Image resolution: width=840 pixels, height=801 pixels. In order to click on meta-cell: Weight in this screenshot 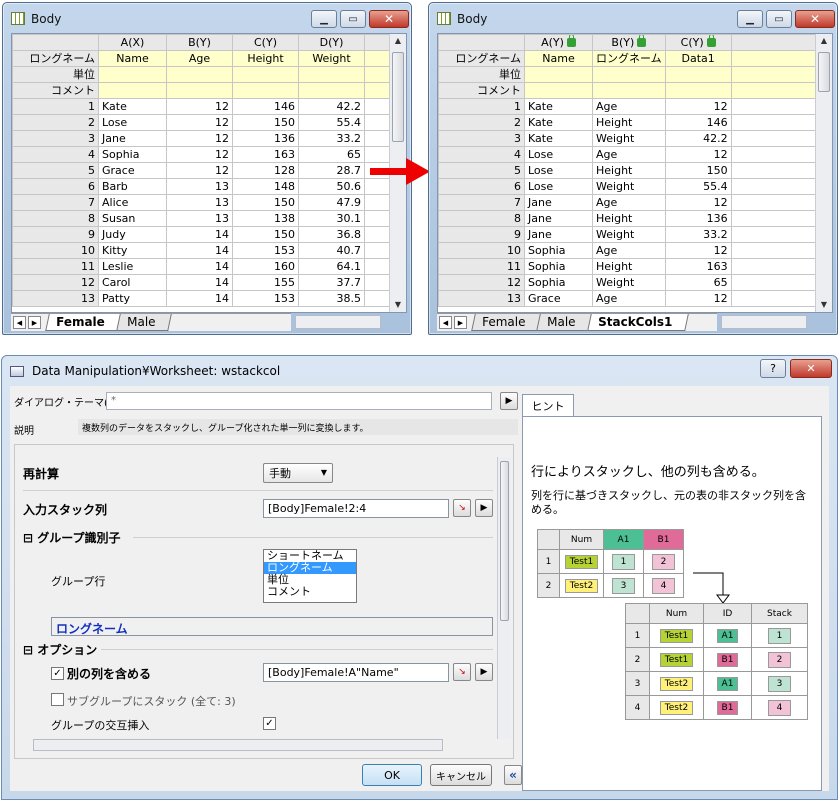, I will do `click(331, 58)`.